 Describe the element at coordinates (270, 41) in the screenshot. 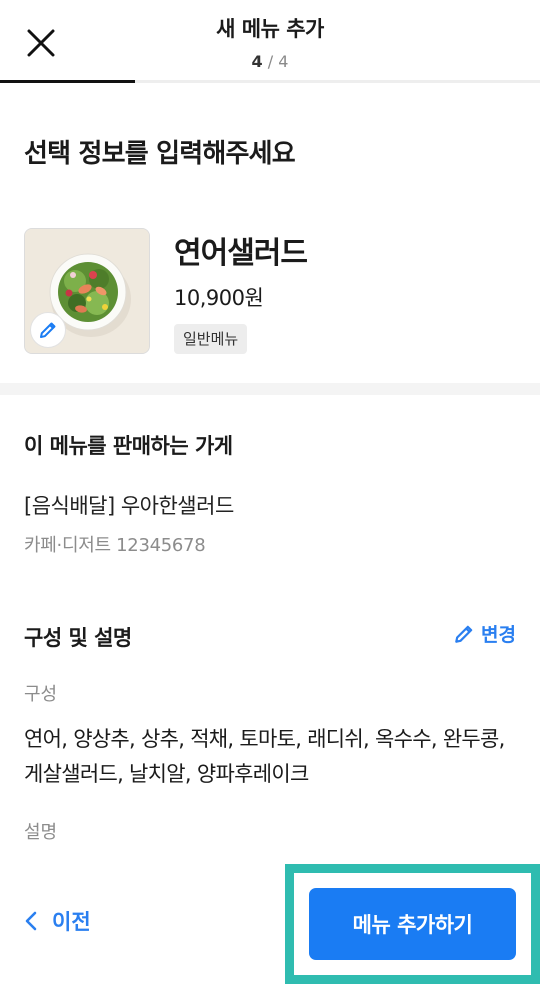

I see `top-bar: 새 메뉴 추가 4 / 4` at that location.